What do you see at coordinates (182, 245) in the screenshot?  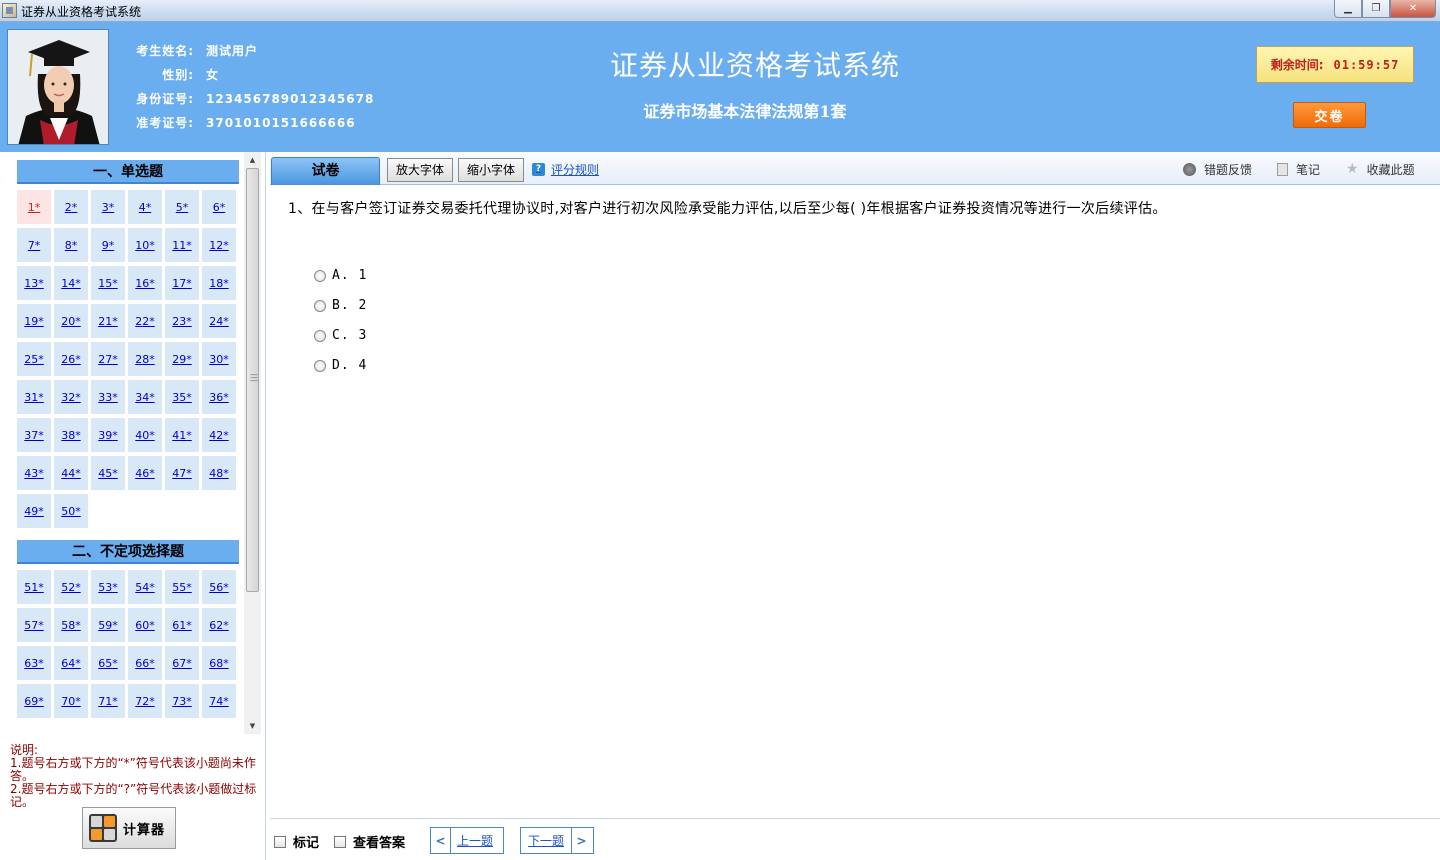 I see `question-number-11: 11*` at bounding box center [182, 245].